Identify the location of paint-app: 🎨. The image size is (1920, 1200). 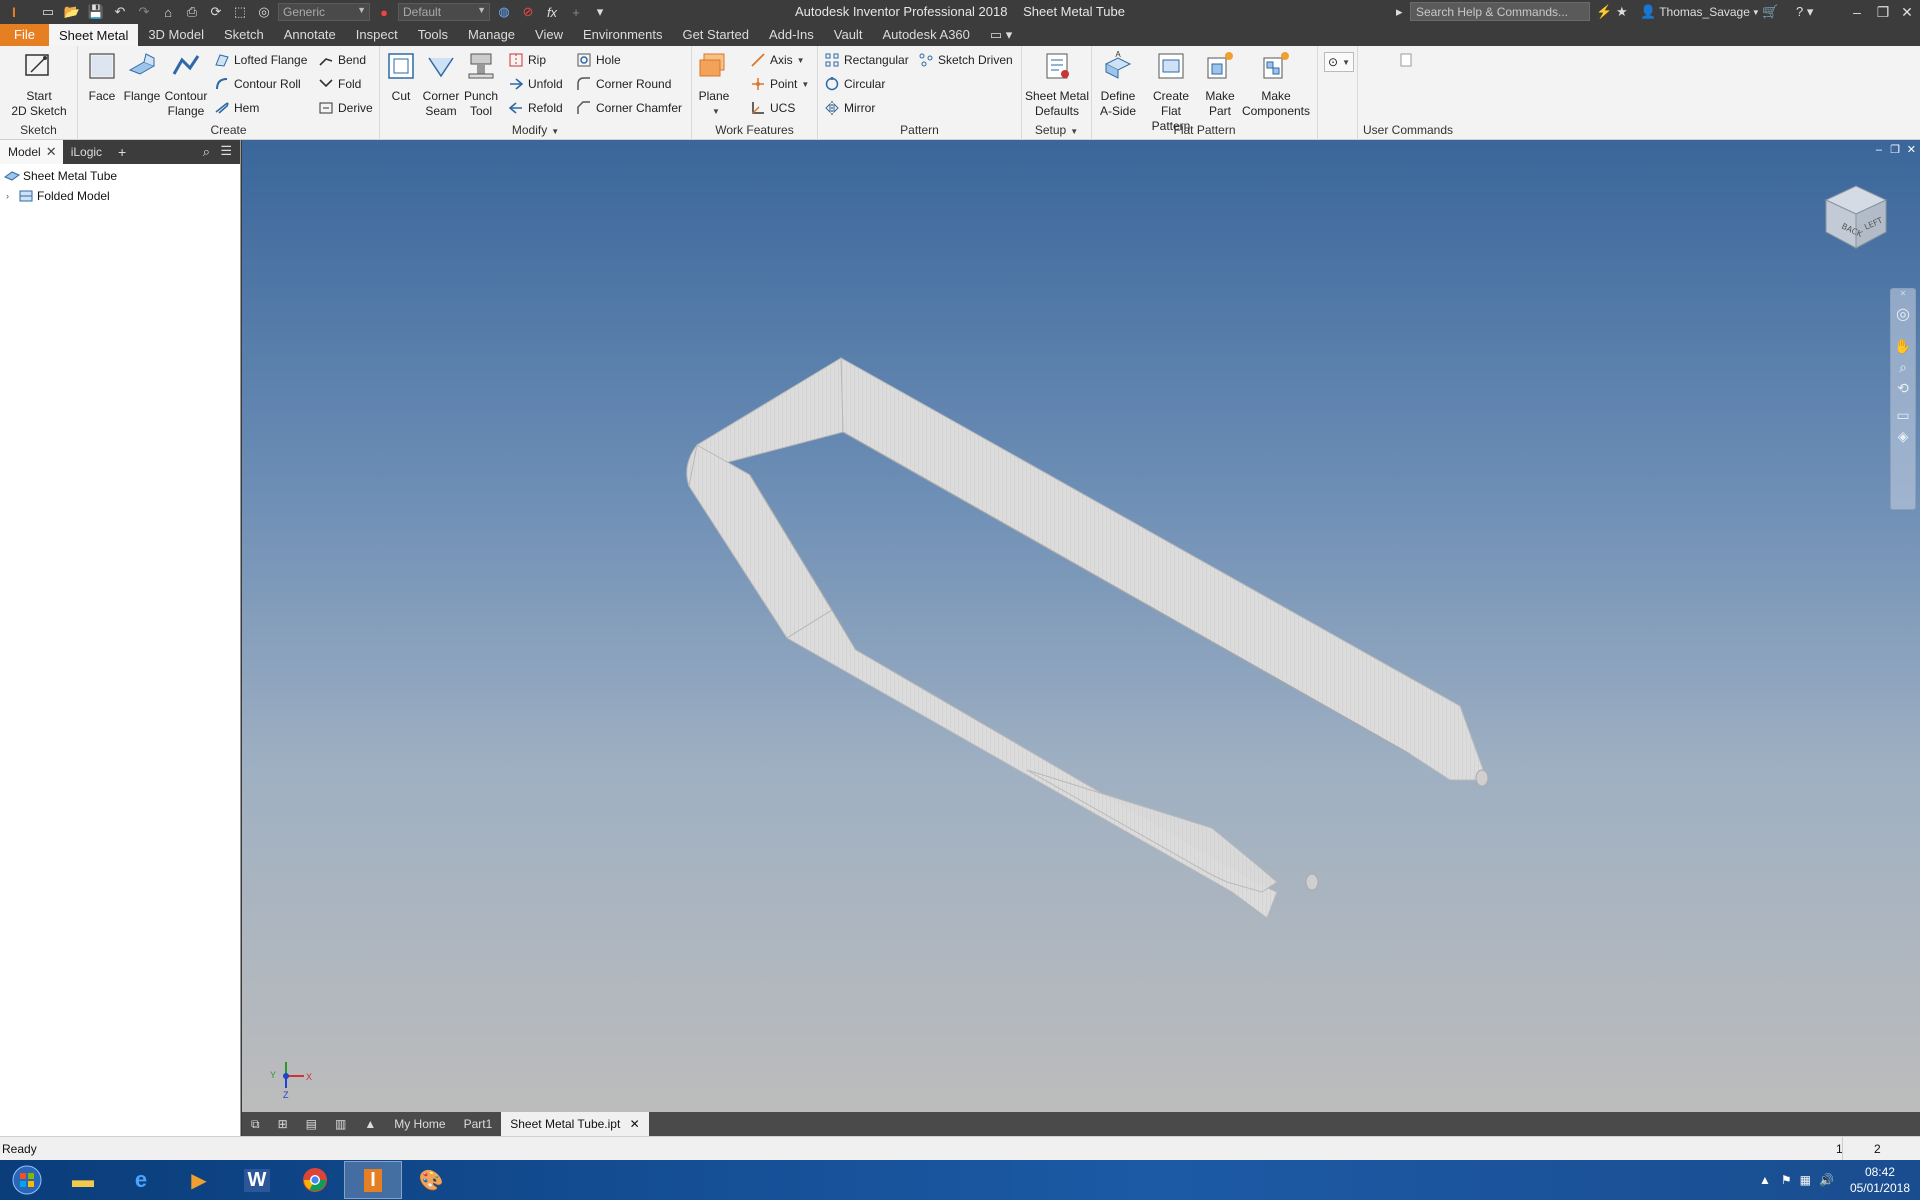
(431, 1180).